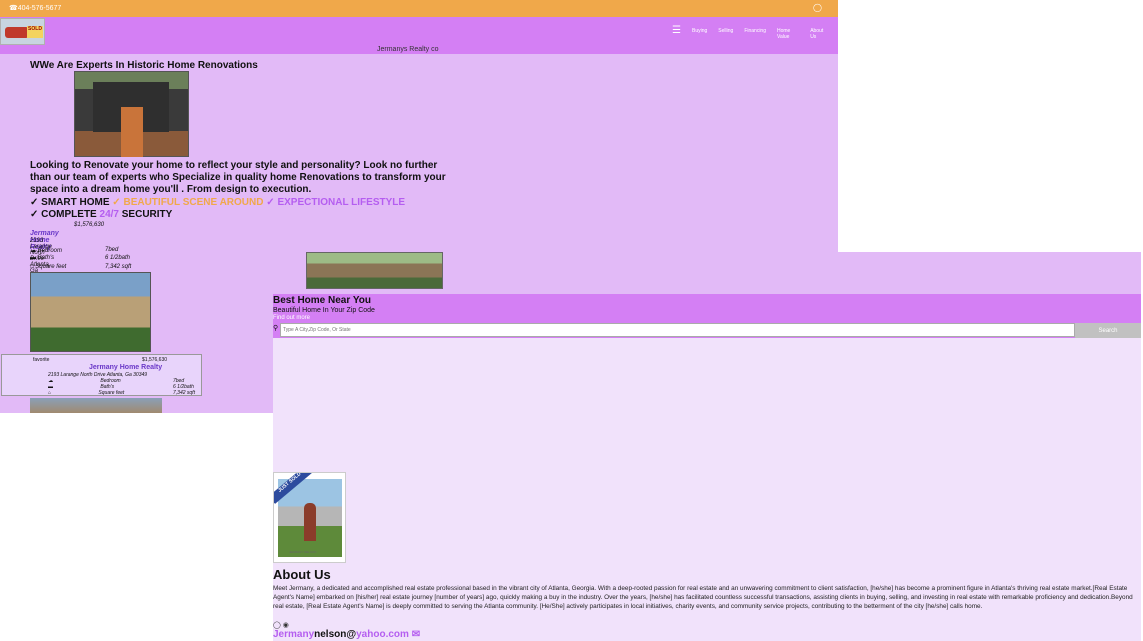  I want to click on featured-house-image, so click(374, 270).